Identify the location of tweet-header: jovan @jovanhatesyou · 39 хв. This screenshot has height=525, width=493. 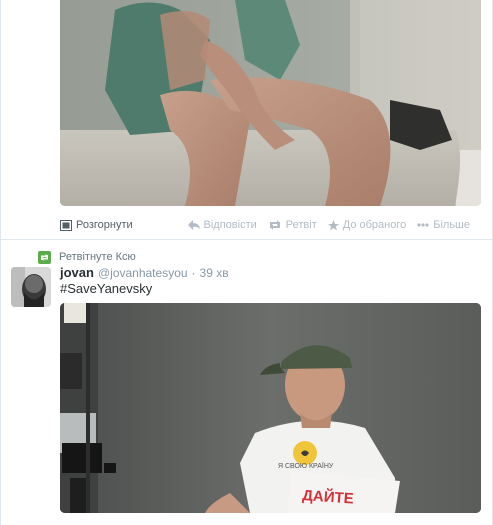
(144, 273).